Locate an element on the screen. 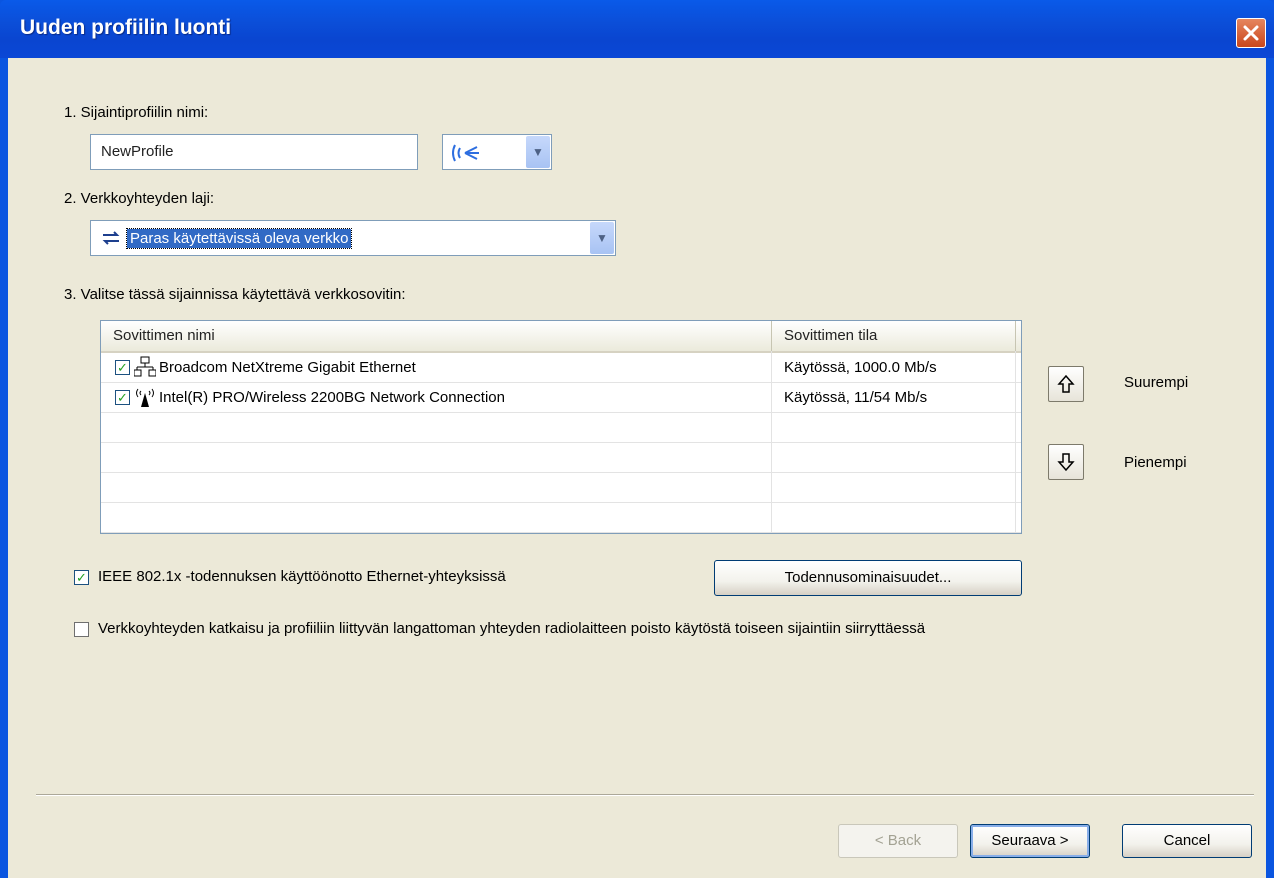 This screenshot has width=1274, height=878. close-button is located at coordinates (1251, 33).